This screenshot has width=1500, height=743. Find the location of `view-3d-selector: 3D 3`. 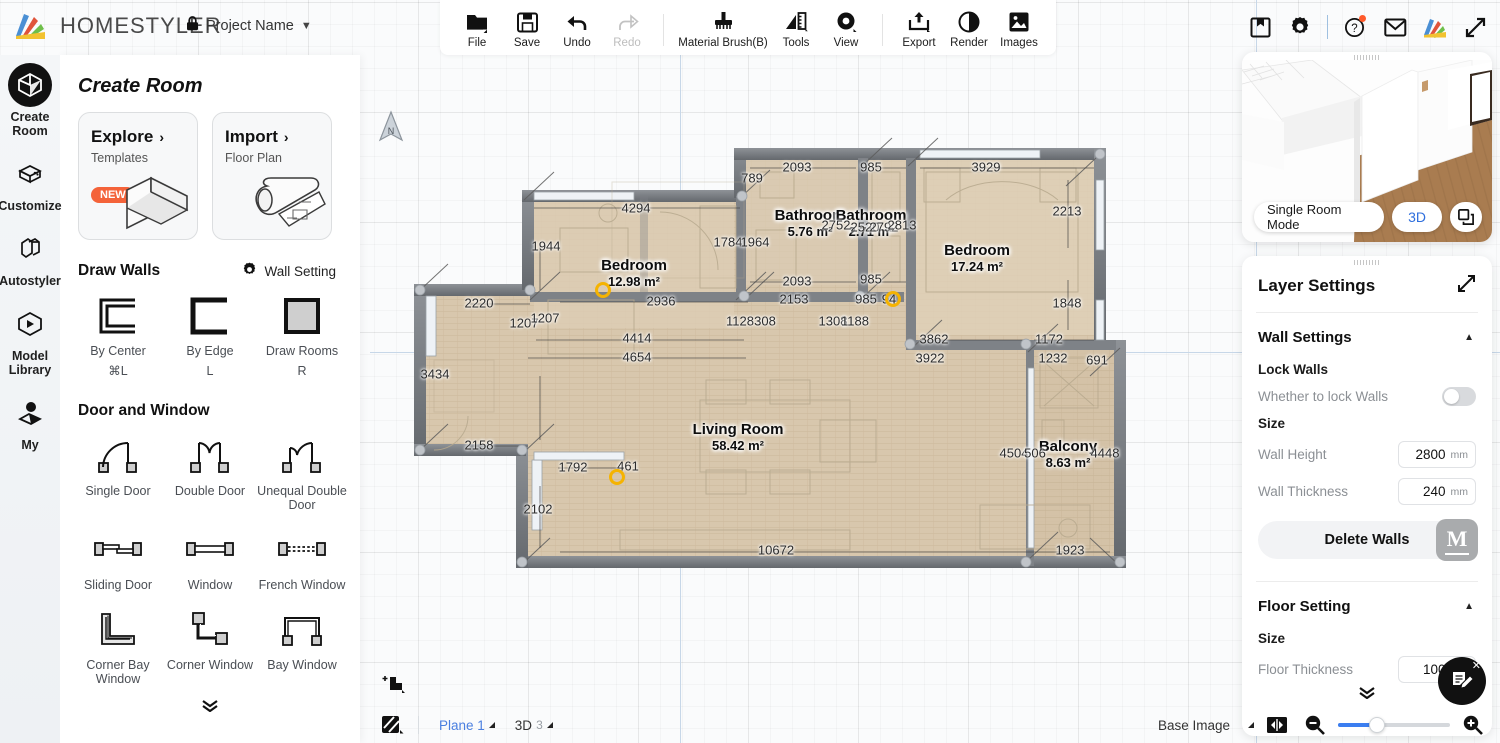

view-3d-selector: 3D 3 is located at coordinates (534, 725).